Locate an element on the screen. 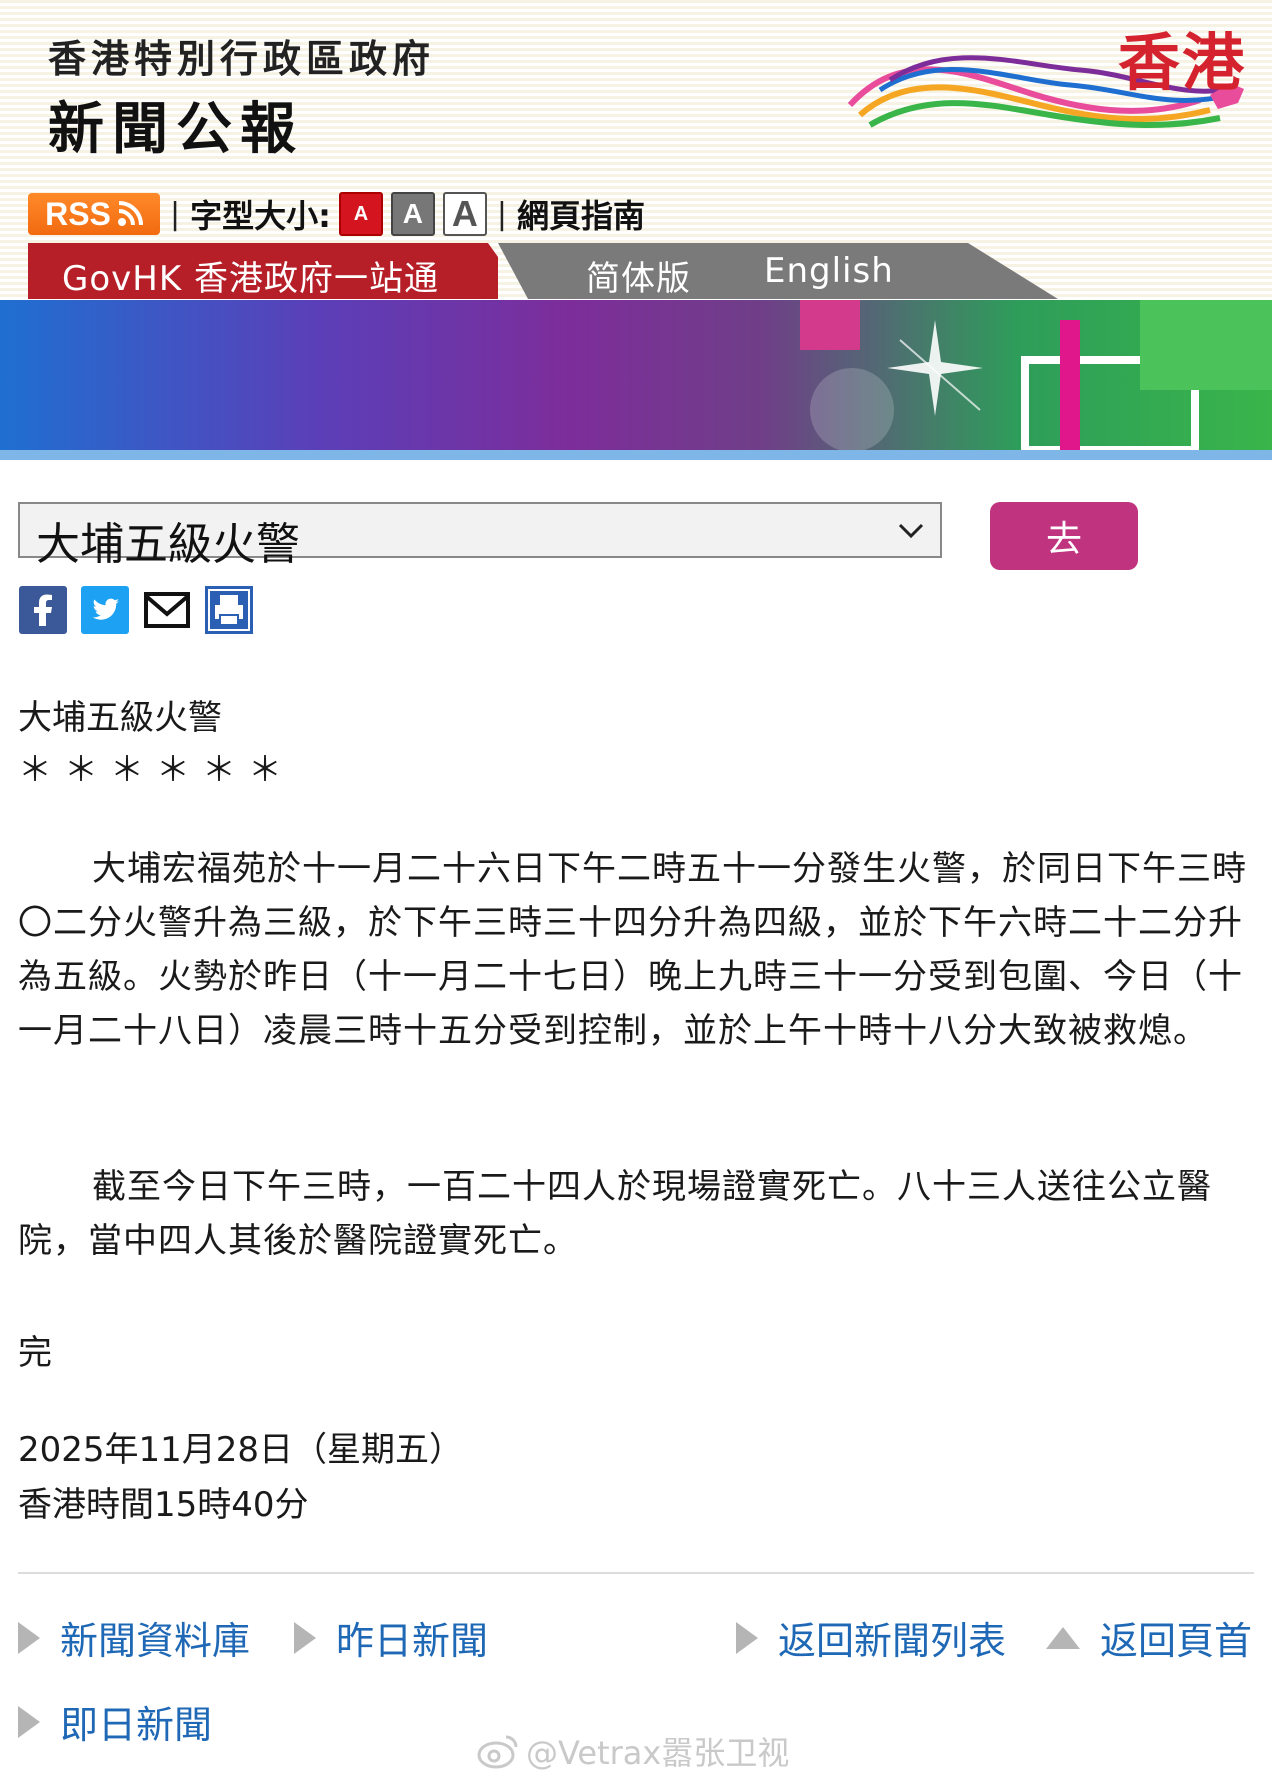 This screenshot has width=1272, height=1782. select-value: 大埔五級火警 is located at coordinates (168, 544).